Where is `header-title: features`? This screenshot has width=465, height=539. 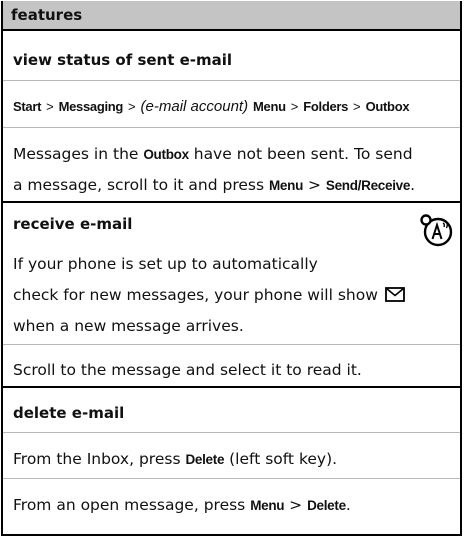 header-title: features is located at coordinates (47, 15).